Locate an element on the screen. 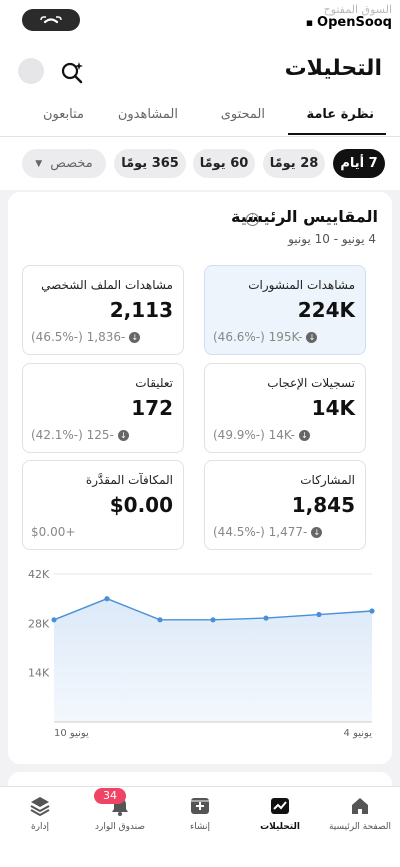 The height and width of the screenshot is (867, 400). nav-label: إدارة is located at coordinates (40, 827).